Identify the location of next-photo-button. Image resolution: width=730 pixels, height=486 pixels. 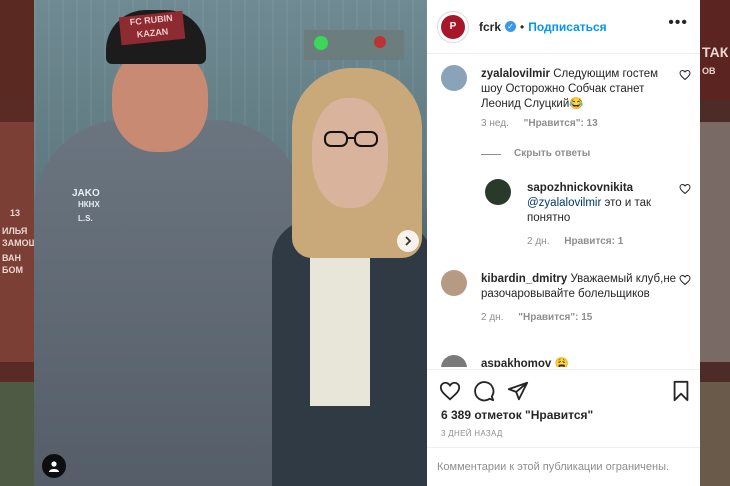
(408, 241).